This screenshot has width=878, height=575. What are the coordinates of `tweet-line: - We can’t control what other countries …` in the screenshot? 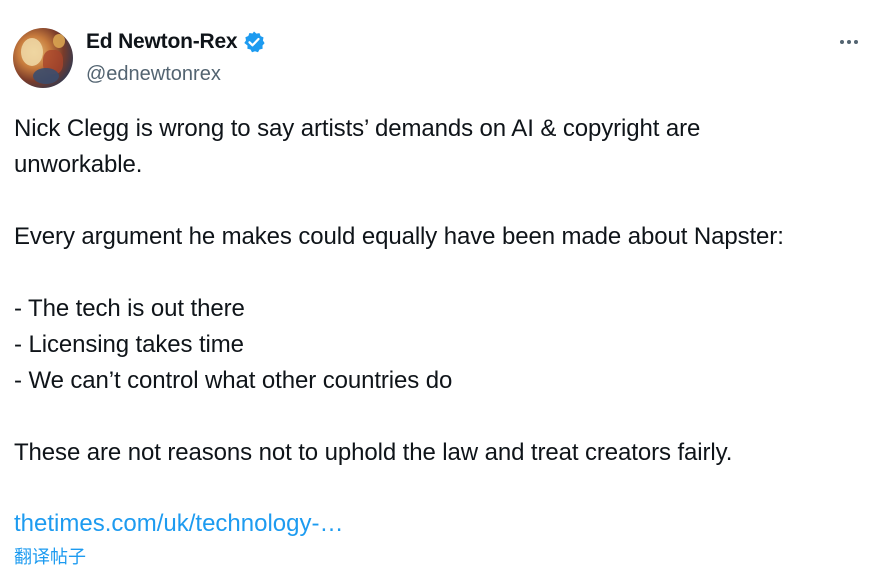 It's located at (233, 380).